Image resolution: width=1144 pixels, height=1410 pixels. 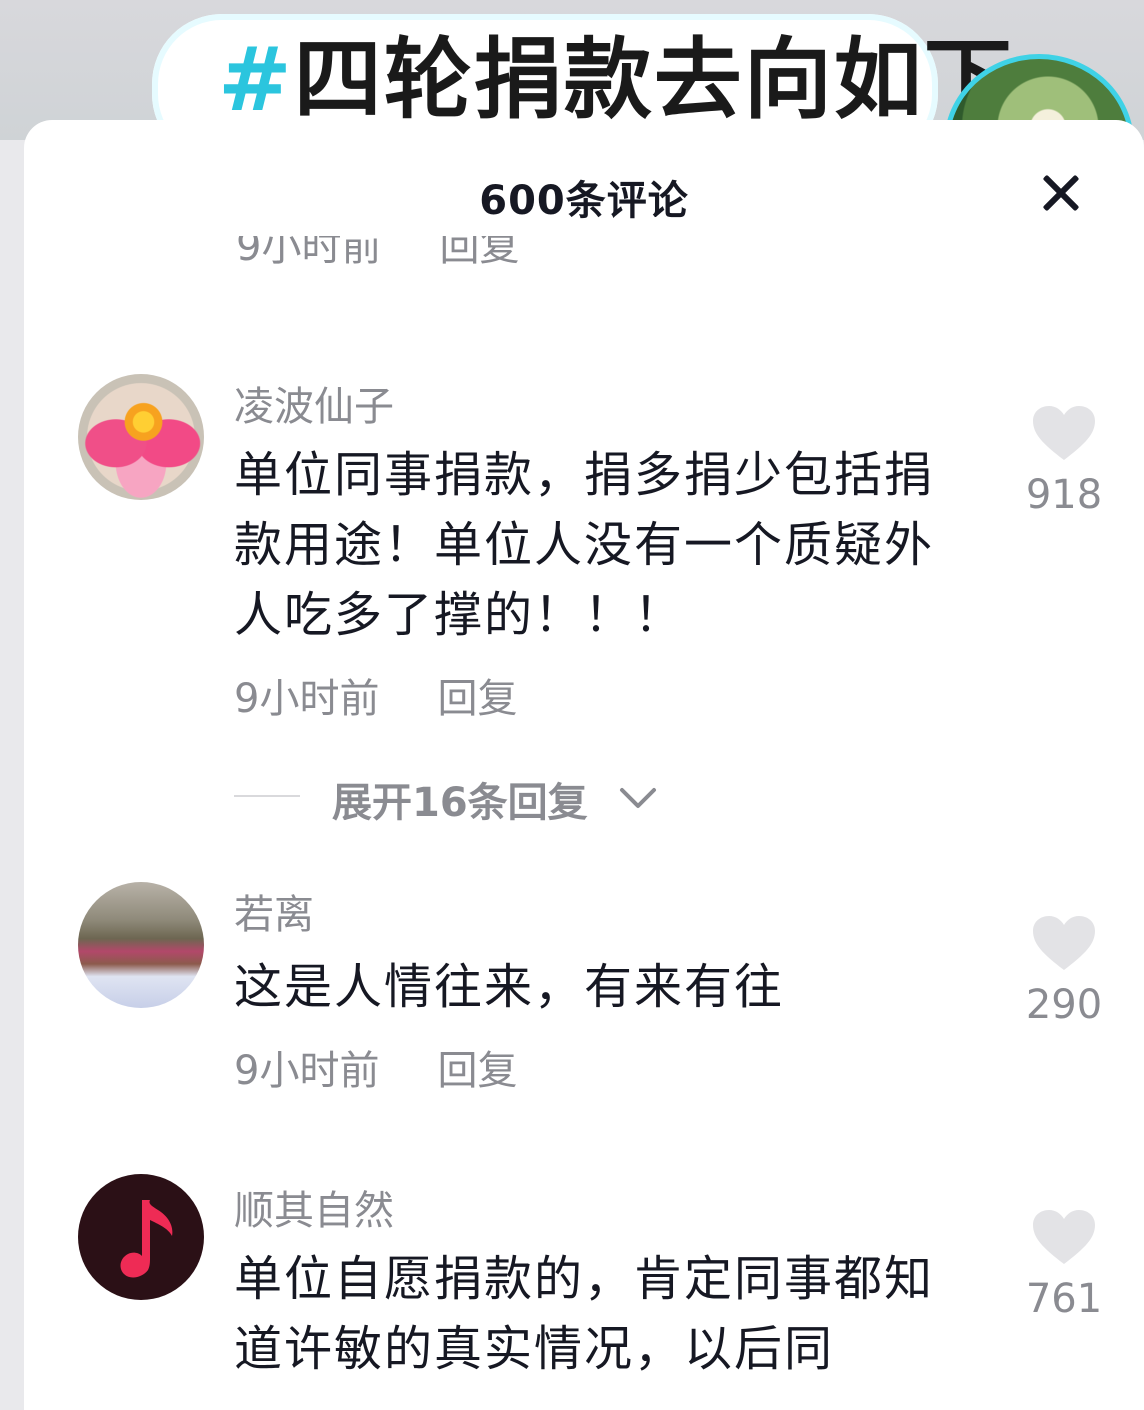 What do you see at coordinates (1064, 1265) in the screenshot?
I see `like-button: 761` at bounding box center [1064, 1265].